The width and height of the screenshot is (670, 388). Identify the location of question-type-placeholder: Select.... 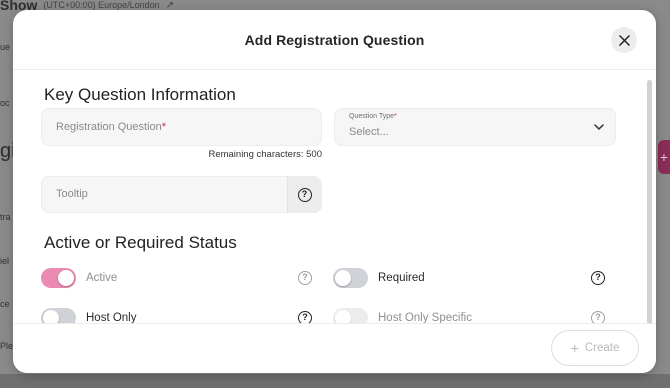
(369, 132).